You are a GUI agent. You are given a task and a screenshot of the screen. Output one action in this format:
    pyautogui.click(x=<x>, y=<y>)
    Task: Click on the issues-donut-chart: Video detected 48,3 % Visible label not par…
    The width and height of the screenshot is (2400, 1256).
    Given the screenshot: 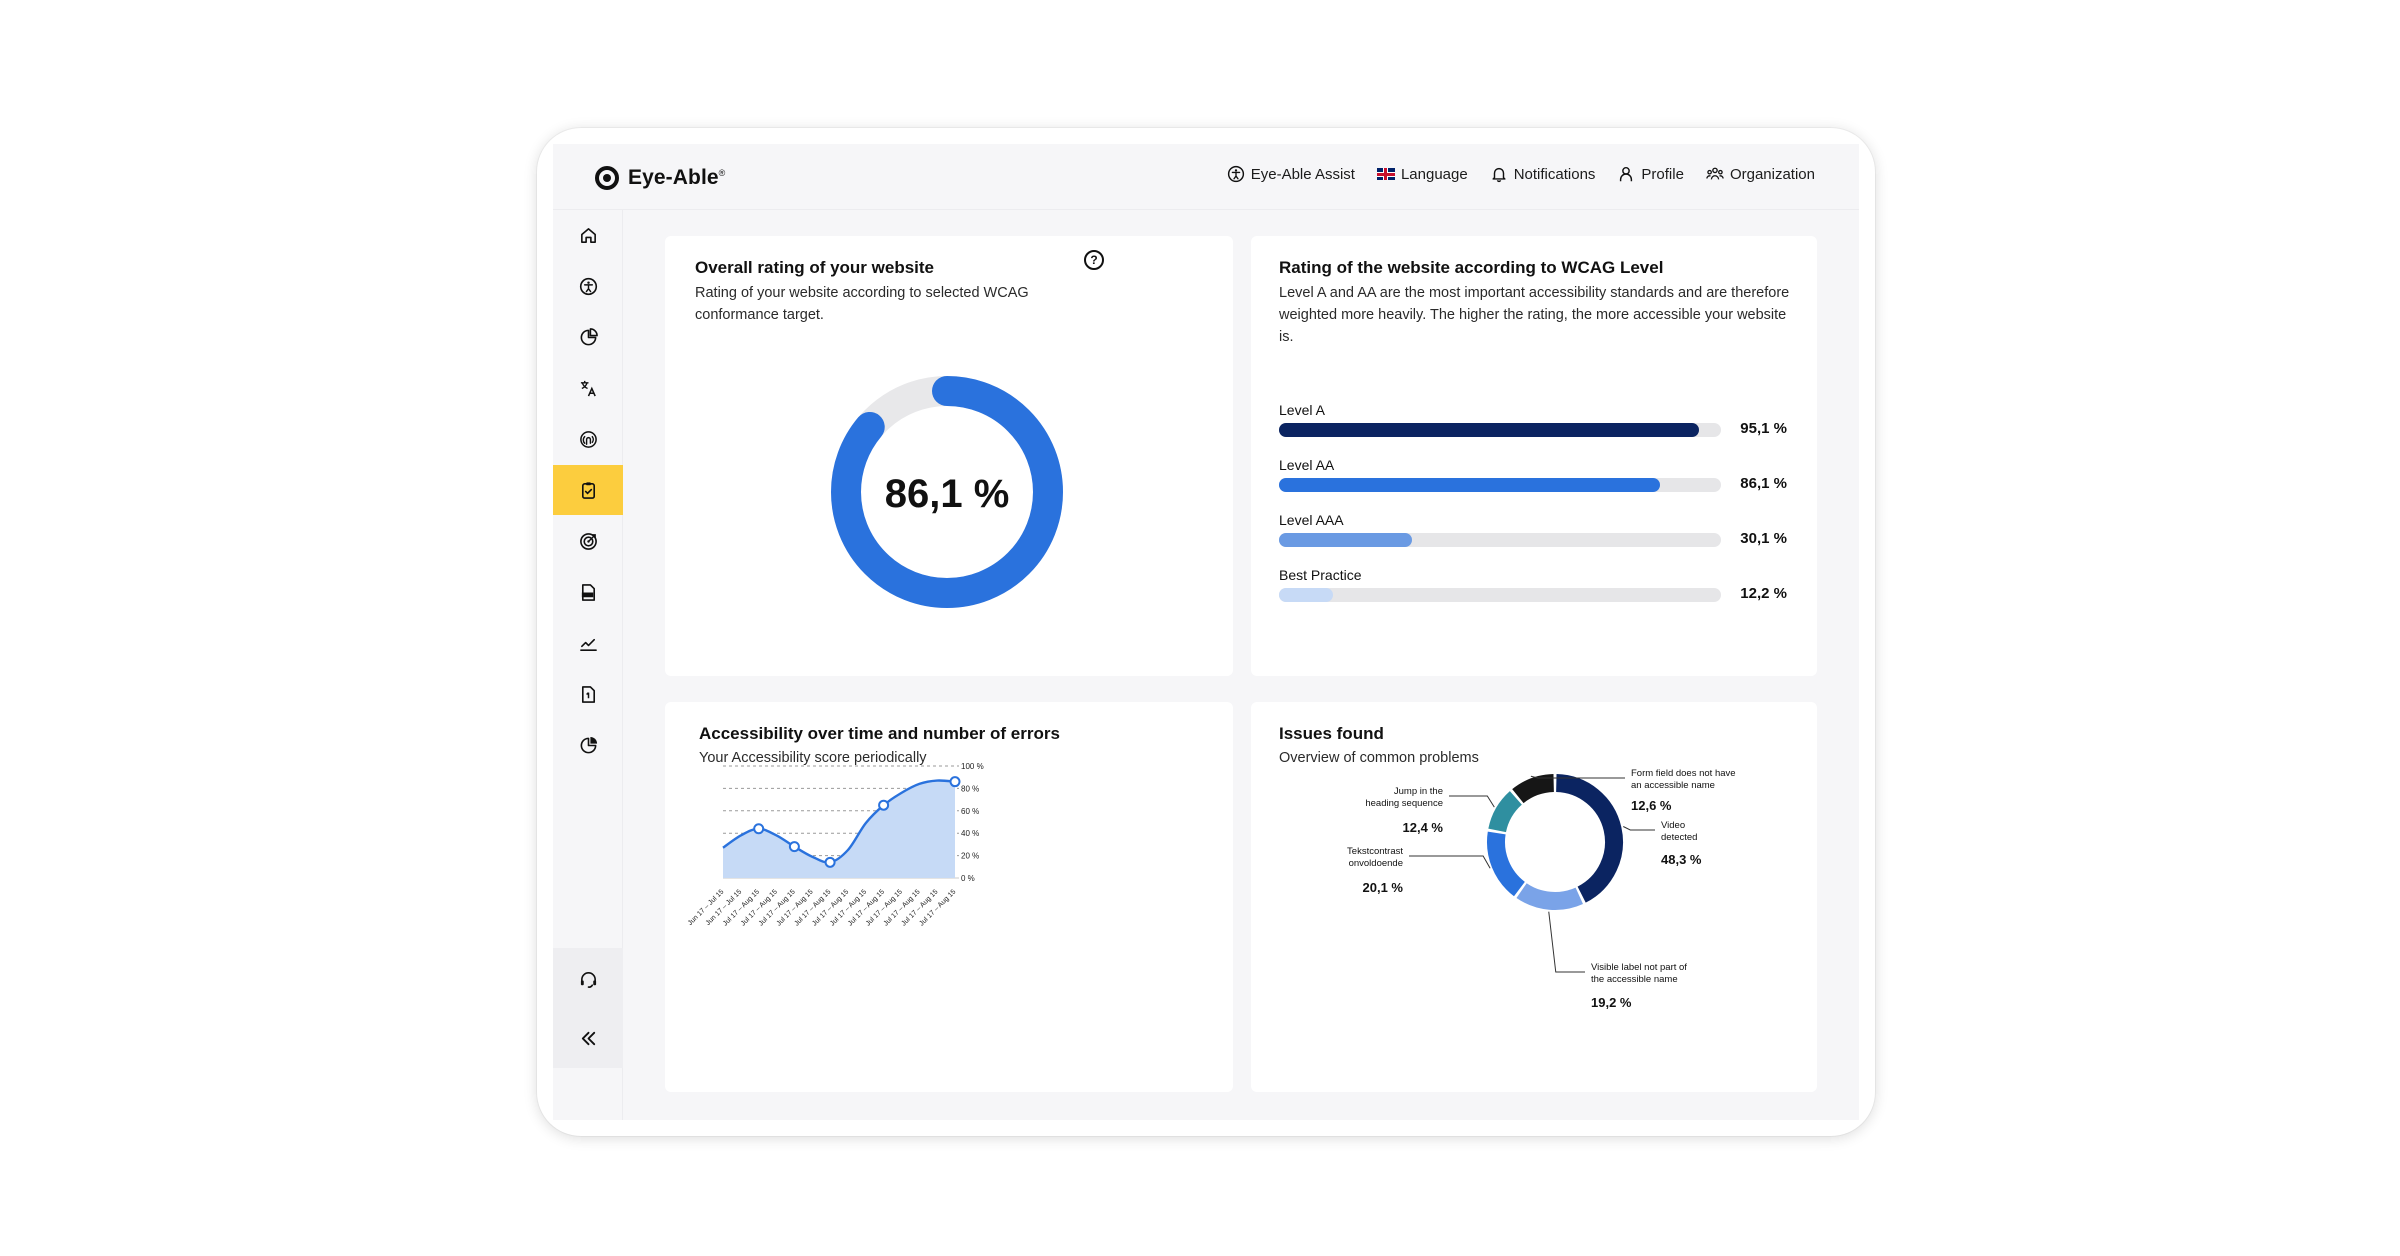 What is the action you would take?
    pyautogui.click(x=1541, y=889)
    